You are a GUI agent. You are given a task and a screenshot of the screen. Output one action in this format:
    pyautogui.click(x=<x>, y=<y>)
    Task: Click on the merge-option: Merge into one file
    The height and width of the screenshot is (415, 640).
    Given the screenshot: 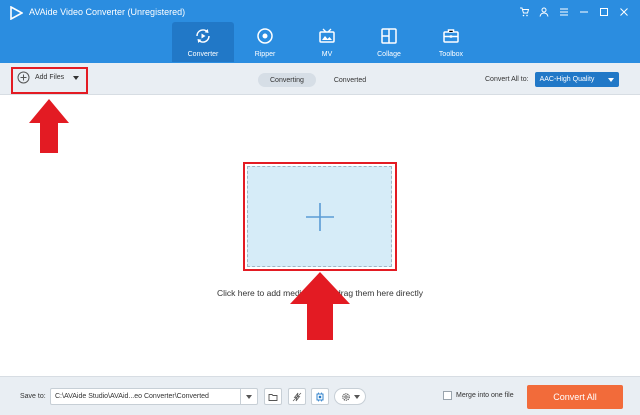 What is the action you would take?
    pyautogui.click(x=478, y=395)
    